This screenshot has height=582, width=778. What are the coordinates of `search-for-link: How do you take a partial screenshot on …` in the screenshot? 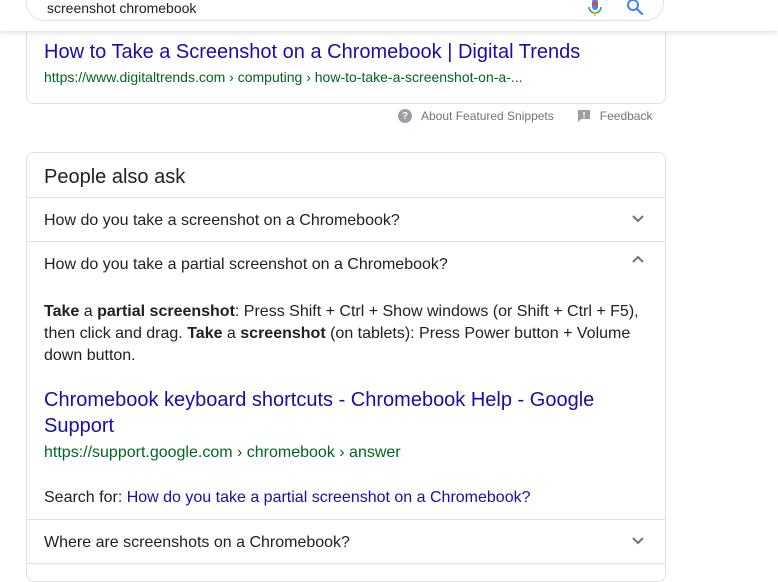 It's located at (329, 497).